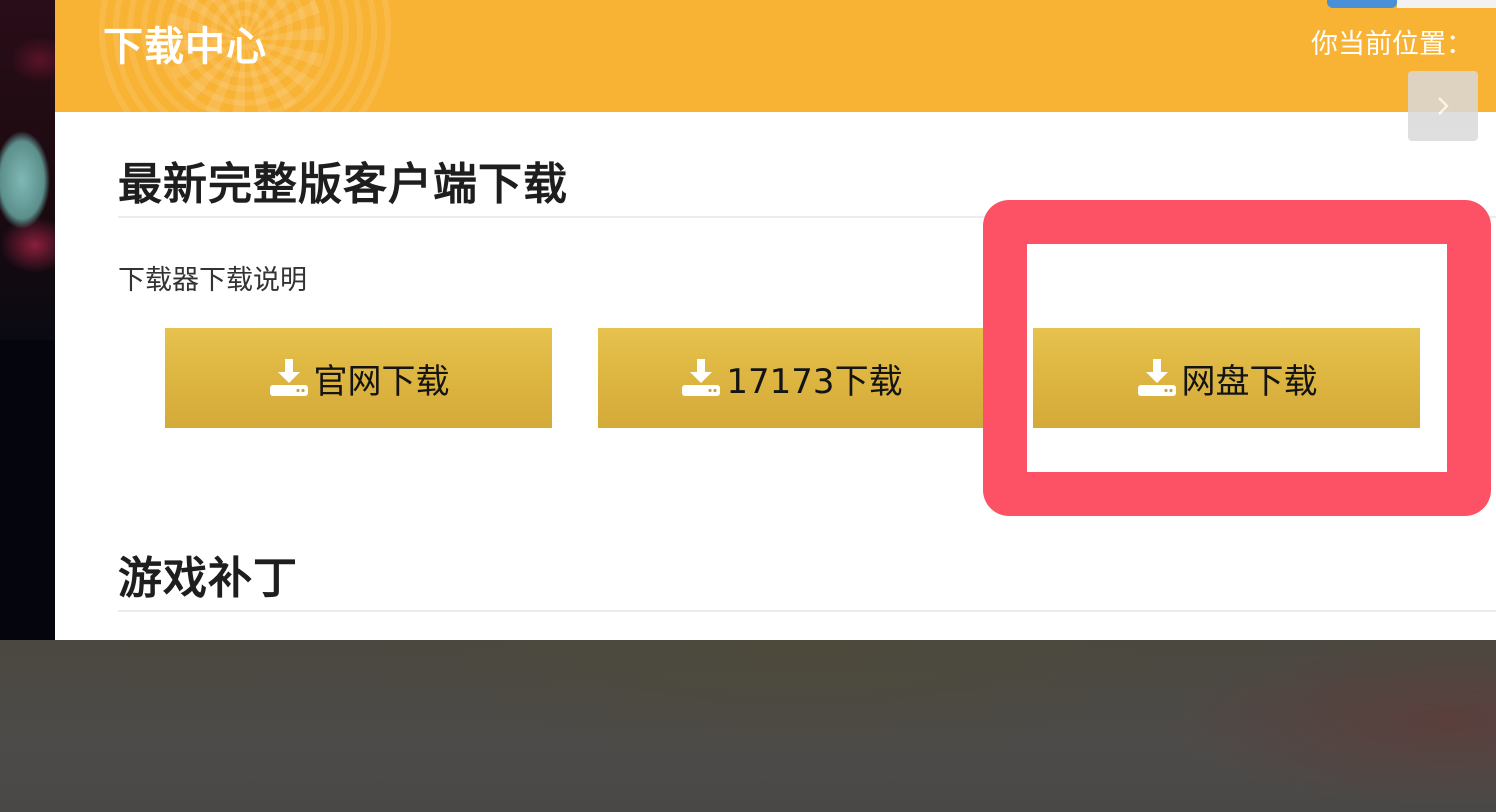 The width and height of the screenshot is (1496, 812). I want to click on downloader-instructions-link: 下载器下载说明, so click(212, 277).